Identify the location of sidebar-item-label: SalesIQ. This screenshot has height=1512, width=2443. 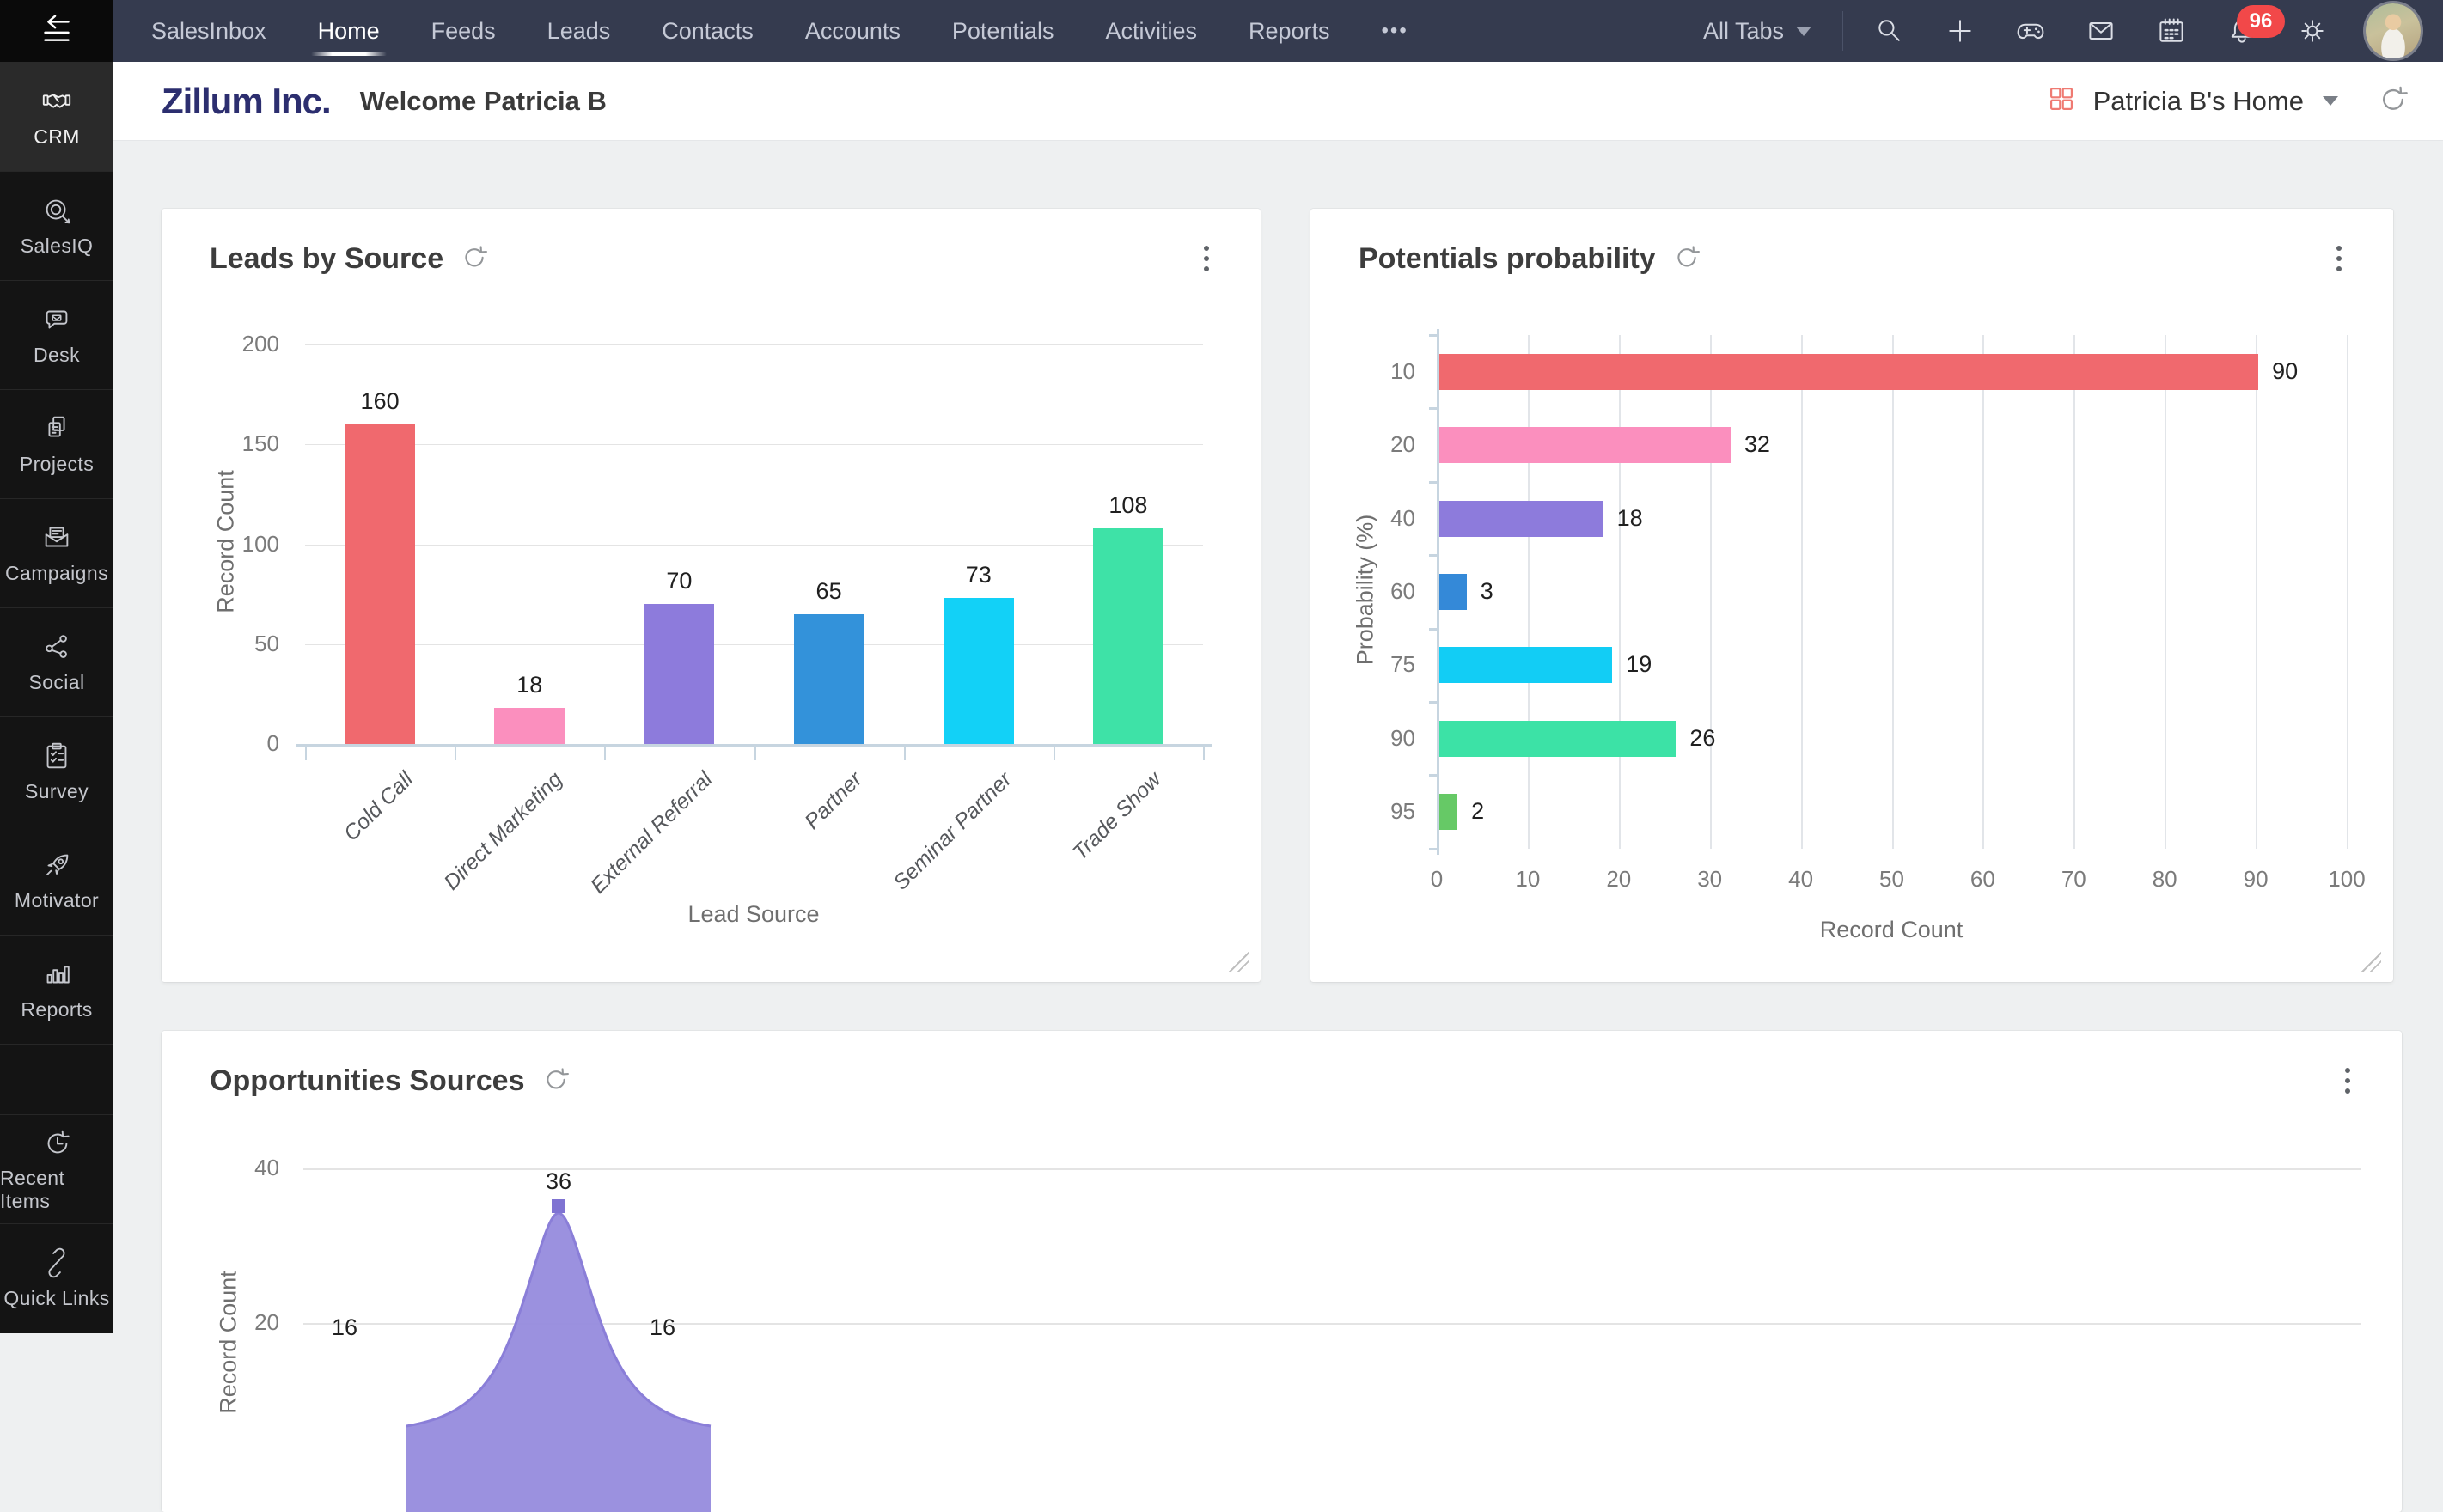
(57, 246).